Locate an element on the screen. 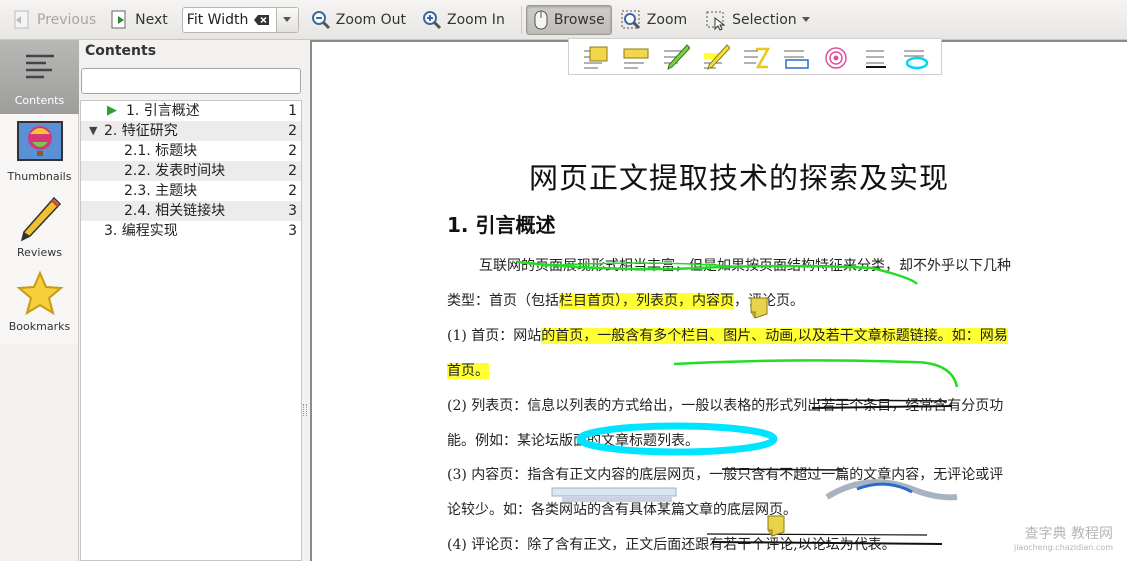 The image size is (1127, 561). toc-item-label: 2.1. 标题块 is located at coordinates (161, 151).